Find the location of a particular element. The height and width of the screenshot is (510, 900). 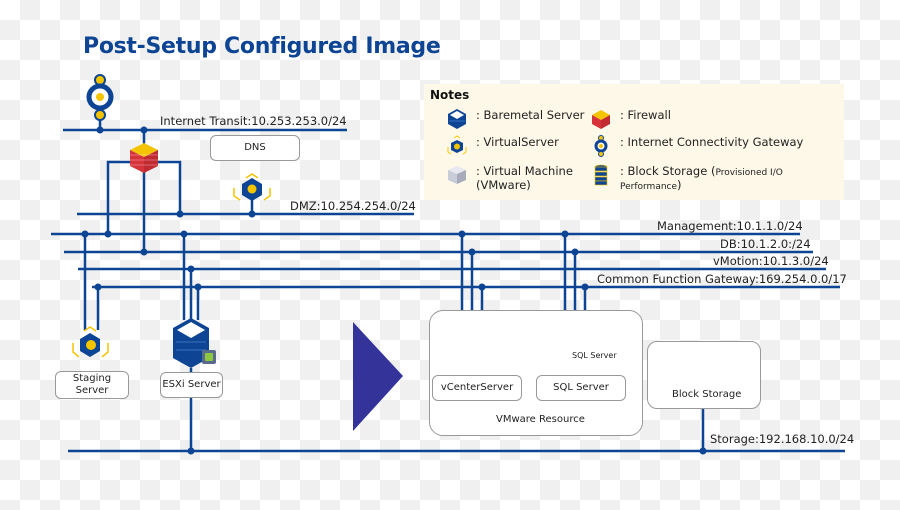

note-virtual-machine: : Virtual Machine (VMware) is located at coordinates (509, 178).